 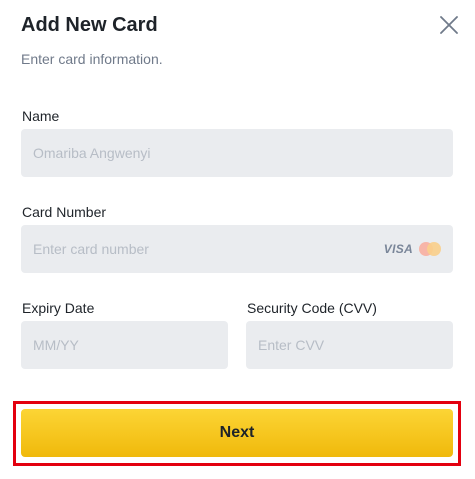 I want to click on name-input, so click(x=237, y=153).